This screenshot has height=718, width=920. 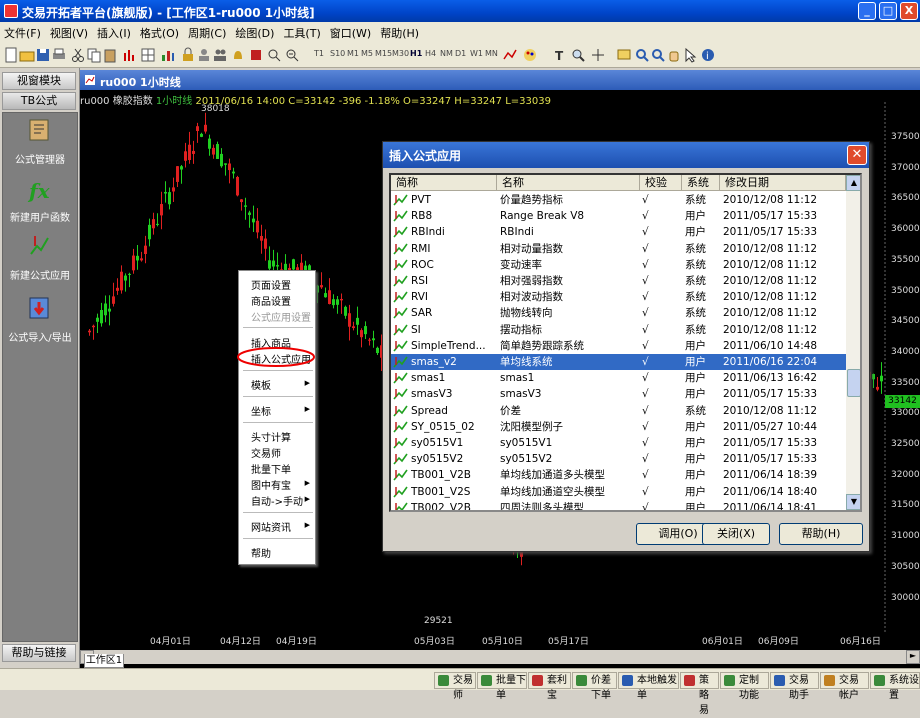 I want to click on new-file-icon, so click(x=11, y=55).